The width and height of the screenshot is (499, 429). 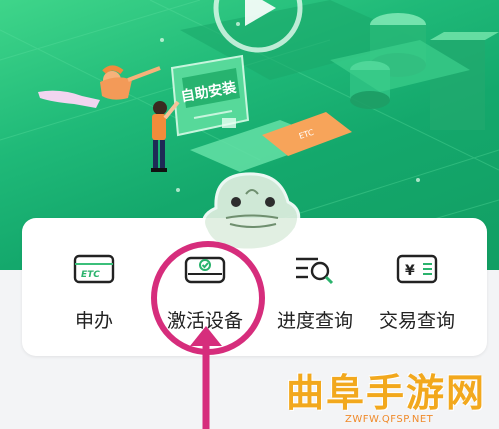 I want to click on mascot-image, so click(x=251, y=212).